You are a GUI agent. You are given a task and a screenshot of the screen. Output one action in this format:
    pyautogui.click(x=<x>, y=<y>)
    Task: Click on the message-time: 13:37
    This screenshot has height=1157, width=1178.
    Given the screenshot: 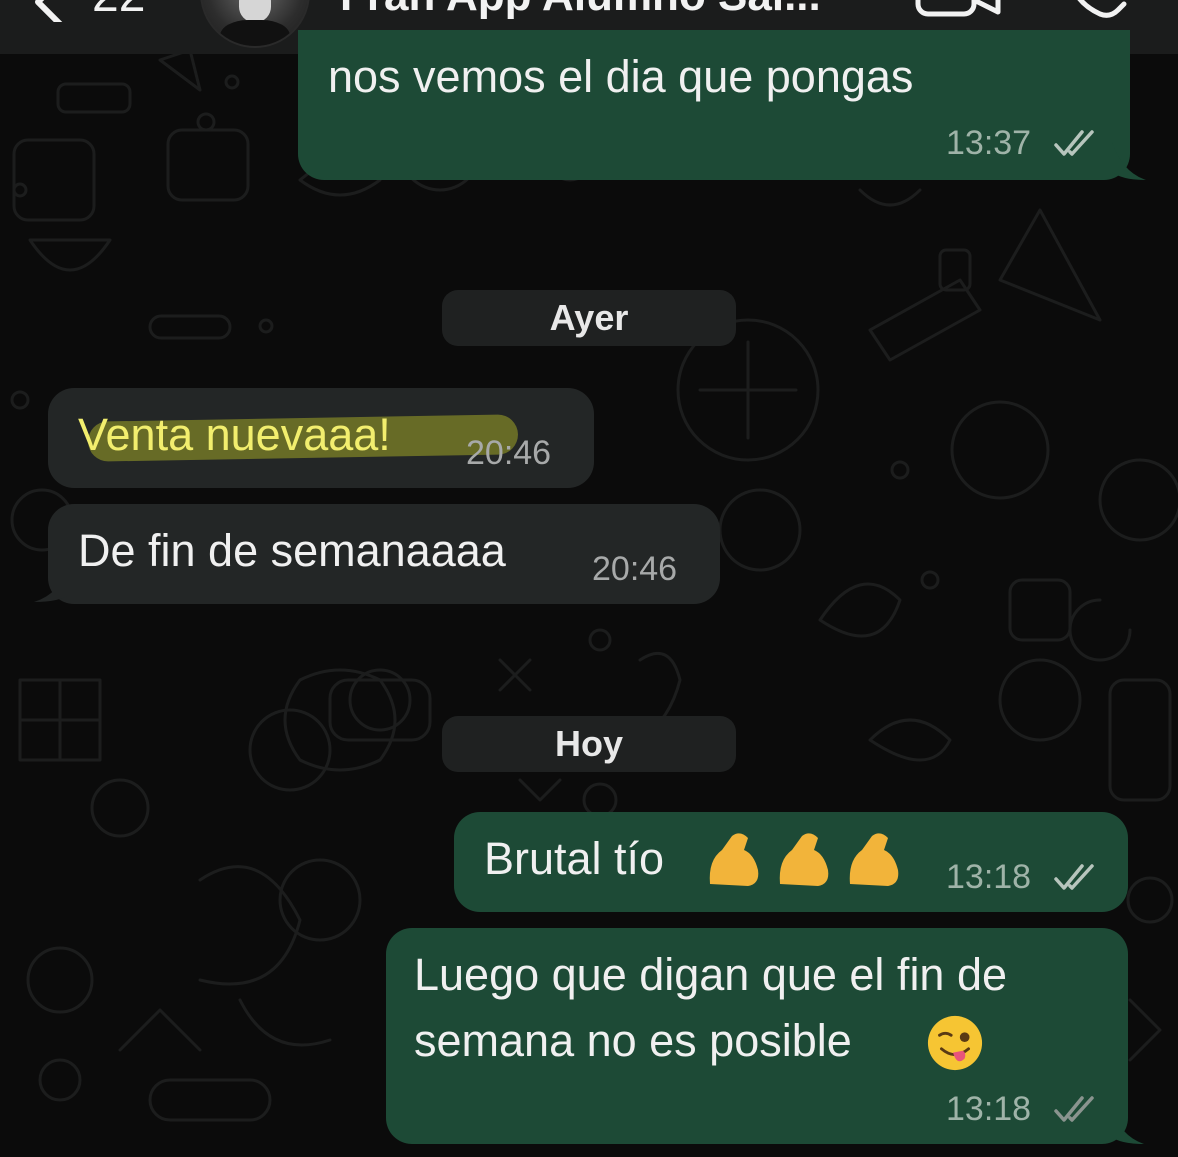 What is the action you would take?
    pyautogui.click(x=989, y=143)
    